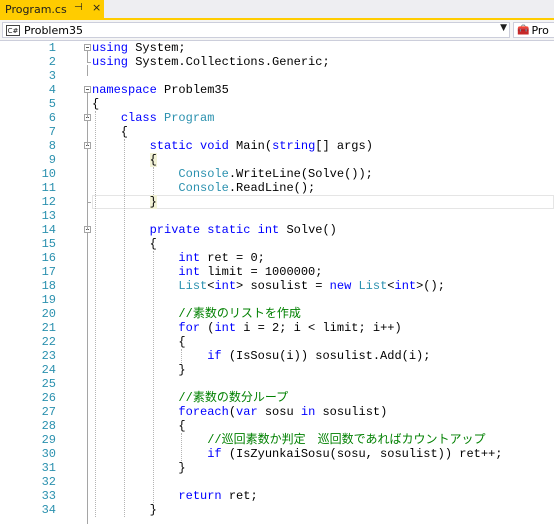 The image size is (554, 524). What do you see at coordinates (256, 30) in the screenshot?
I see `project-dropdown: C# Problem35 ▼` at bounding box center [256, 30].